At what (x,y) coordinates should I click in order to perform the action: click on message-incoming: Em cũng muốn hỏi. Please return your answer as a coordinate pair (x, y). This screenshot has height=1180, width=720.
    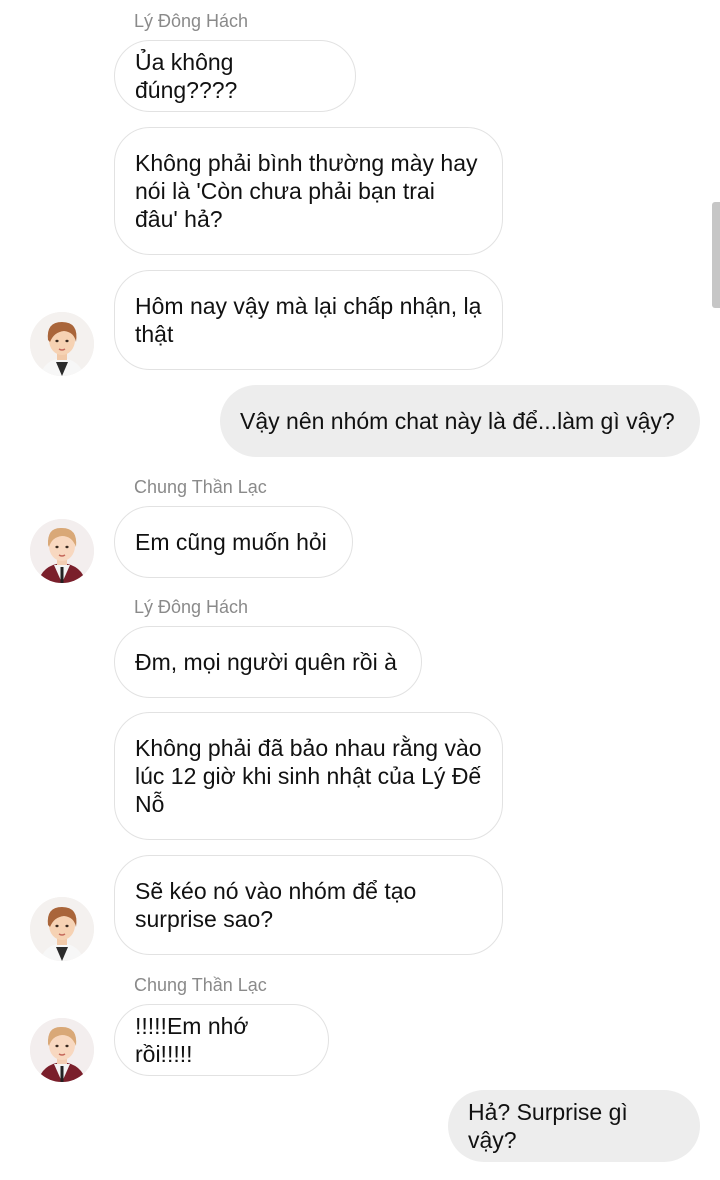
    Looking at the image, I should click on (233, 542).